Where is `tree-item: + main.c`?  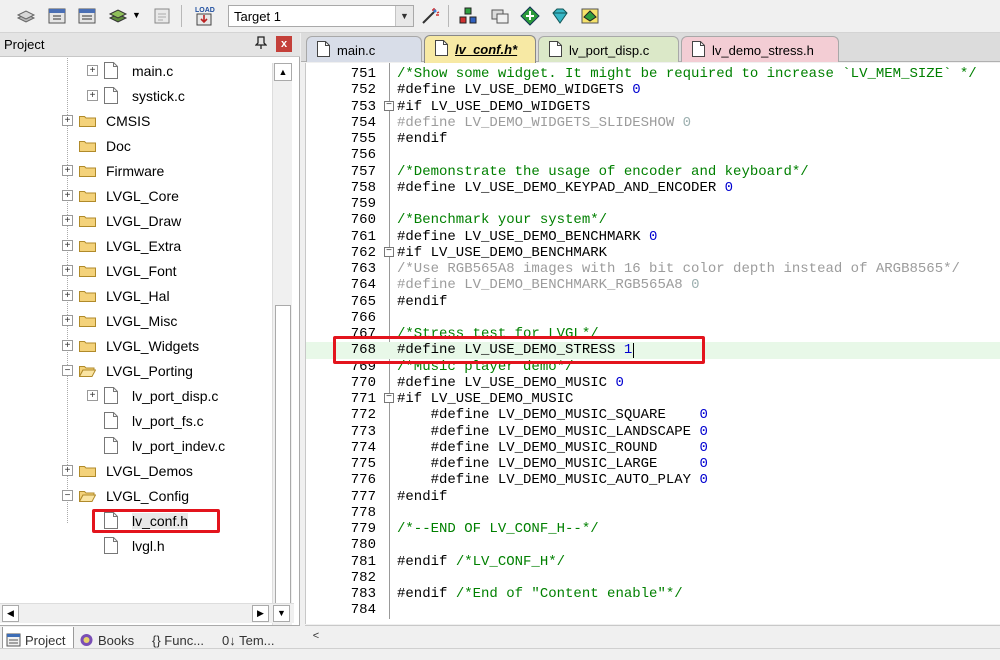
tree-item: + main.c is located at coordinates (135, 70).